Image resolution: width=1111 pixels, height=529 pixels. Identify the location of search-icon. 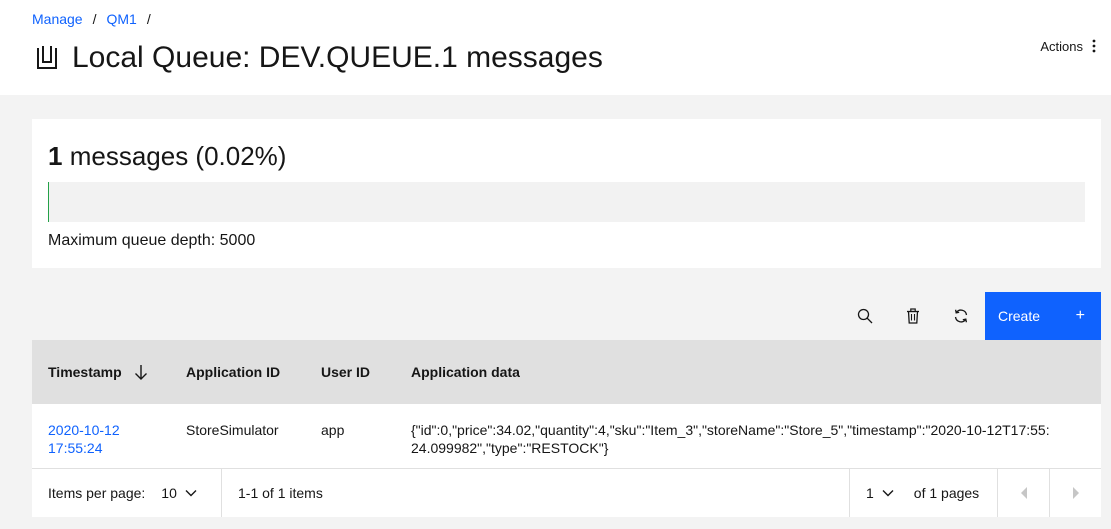
(865, 316).